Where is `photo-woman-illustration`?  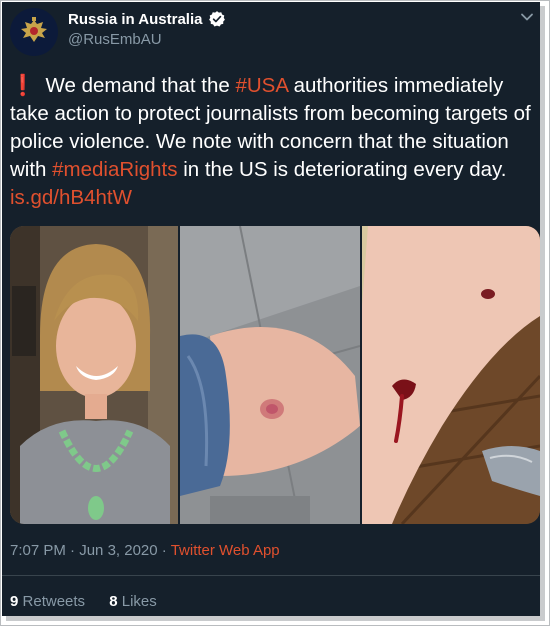 photo-woman-illustration is located at coordinates (94, 375).